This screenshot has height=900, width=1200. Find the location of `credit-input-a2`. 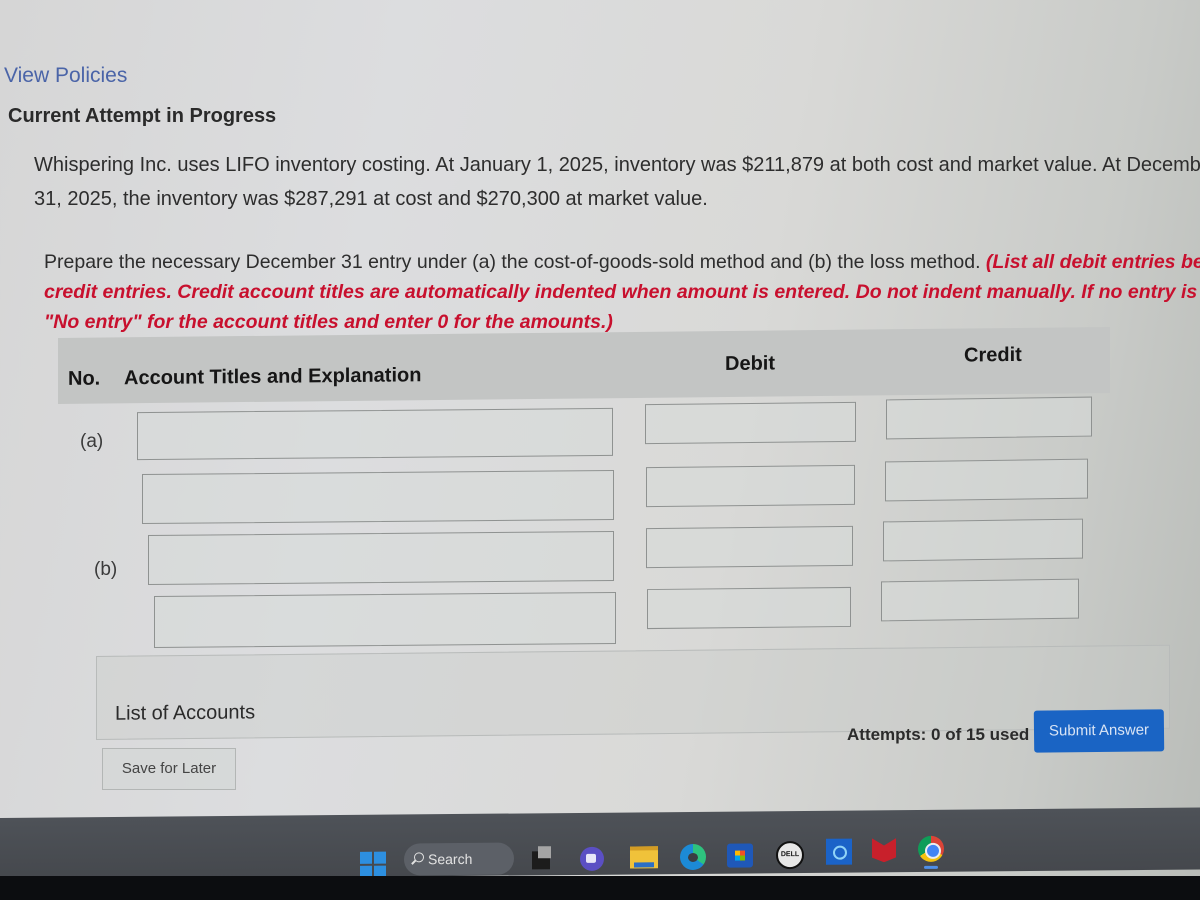

credit-input-a2 is located at coordinates (986, 480).